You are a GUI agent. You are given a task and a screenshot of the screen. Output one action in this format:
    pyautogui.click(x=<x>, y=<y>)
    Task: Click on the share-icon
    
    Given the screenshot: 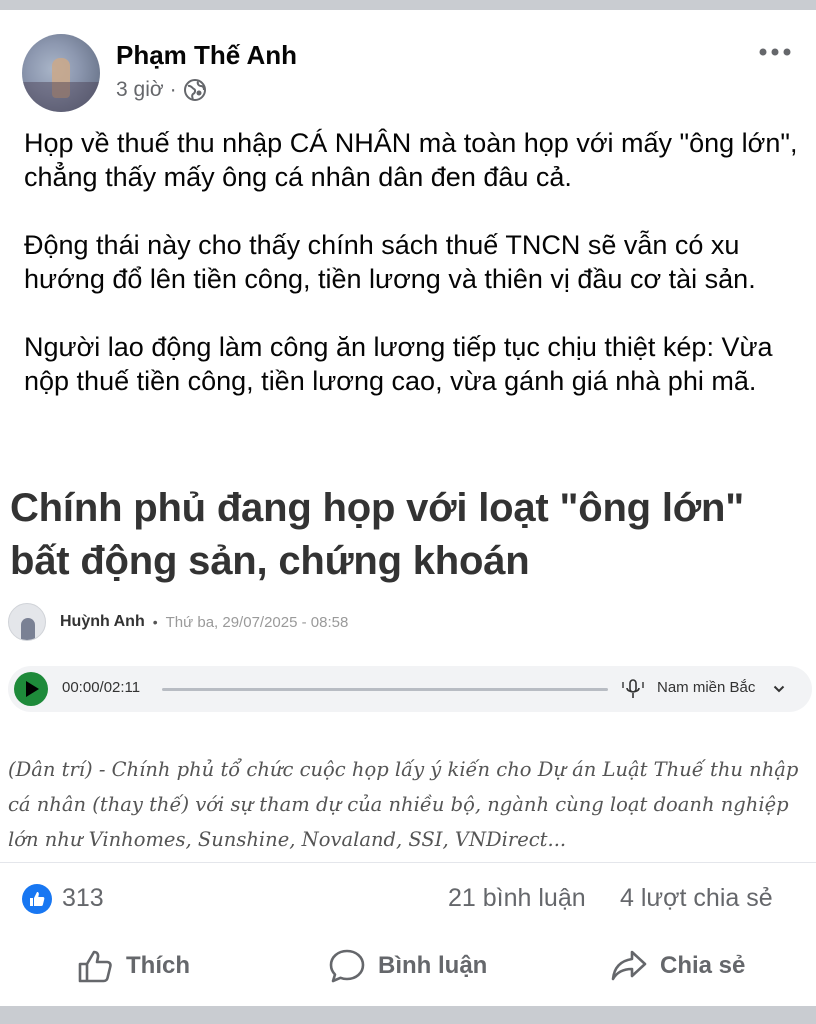 What is the action you would take?
    pyautogui.click(x=629, y=965)
    